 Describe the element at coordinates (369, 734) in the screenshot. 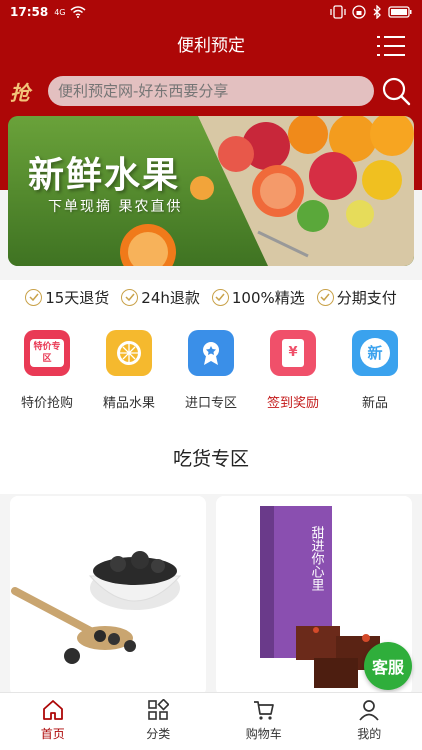

I see `tab-label: 我的` at that location.